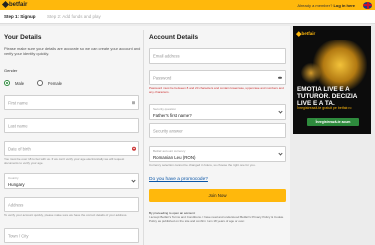 Image resolution: width=375 pixels, height=245 pixels. What do you see at coordinates (162, 77) in the screenshot?
I see `password-placeholder: Password` at bounding box center [162, 77].